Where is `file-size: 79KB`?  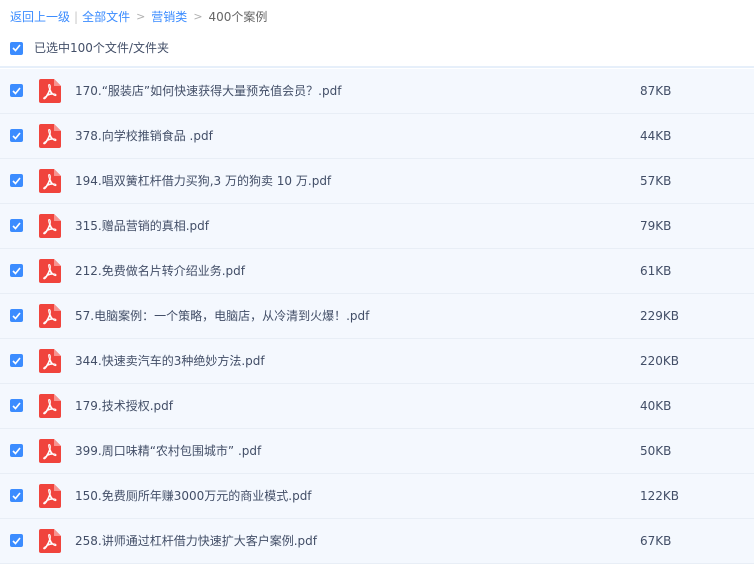
file-size: 79KB is located at coordinates (656, 226).